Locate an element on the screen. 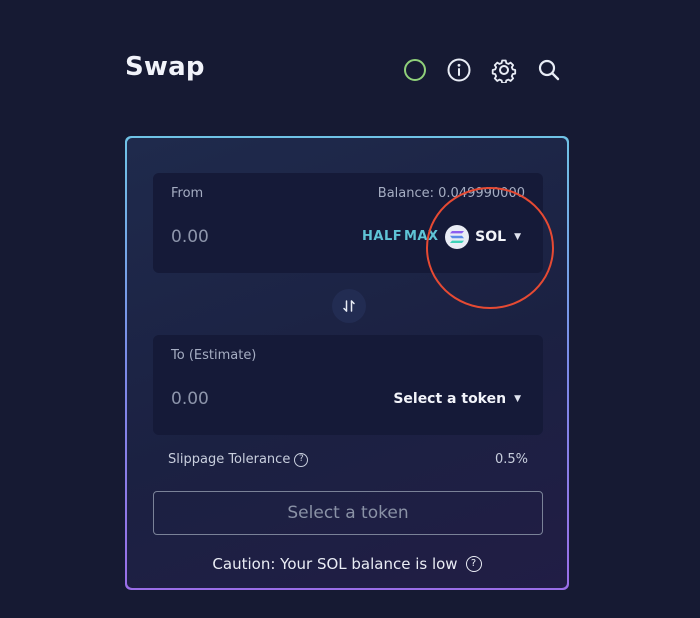  select-token-button: Select a token is located at coordinates (348, 513).